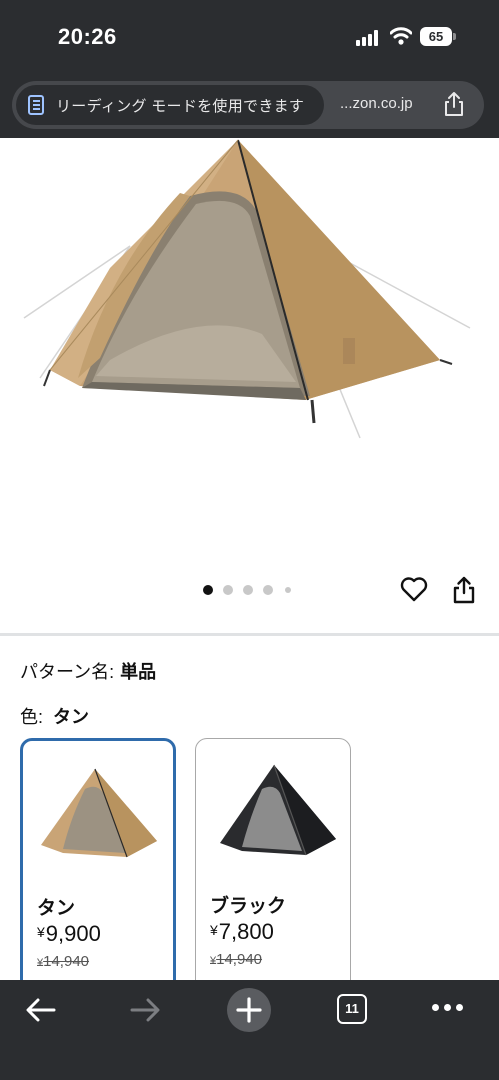 This screenshot has height=1080, width=499. What do you see at coordinates (447, 1009) in the screenshot?
I see `more-icon` at bounding box center [447, 1009].